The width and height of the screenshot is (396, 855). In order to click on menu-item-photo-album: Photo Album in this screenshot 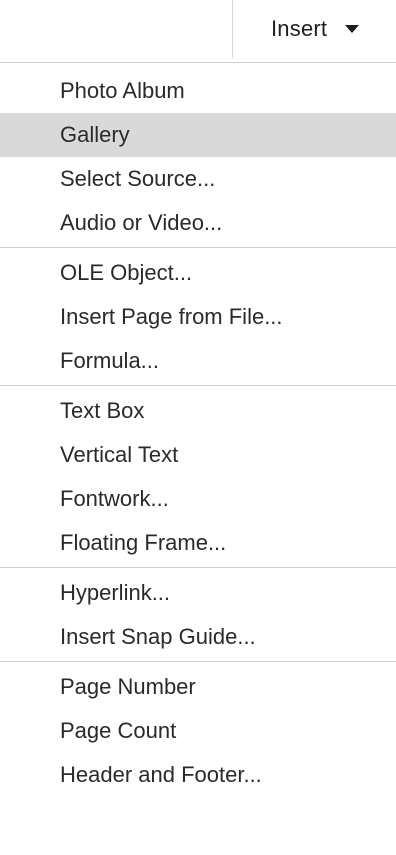, I will do `click(198, 91)`.